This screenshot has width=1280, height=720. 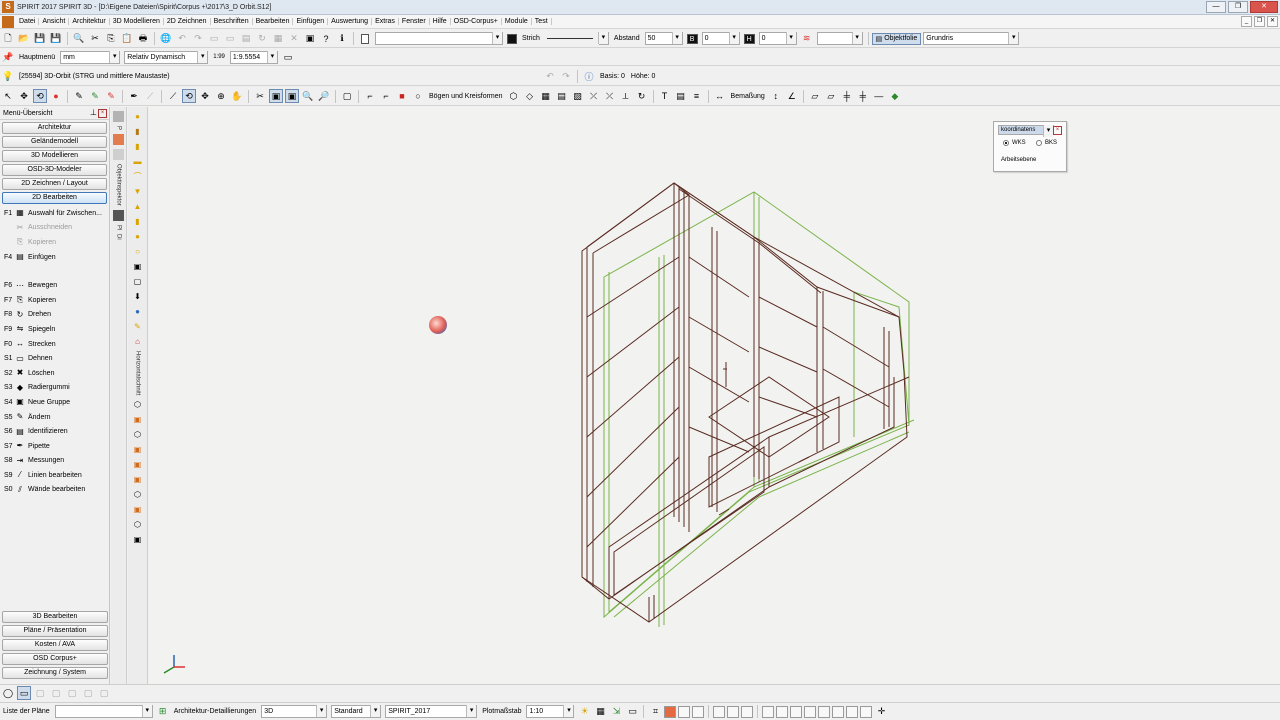 What do you see at coordinates (1216, 7) in the screenshot?
I see `minimize-button: —` at bounding box center [1216, 7].